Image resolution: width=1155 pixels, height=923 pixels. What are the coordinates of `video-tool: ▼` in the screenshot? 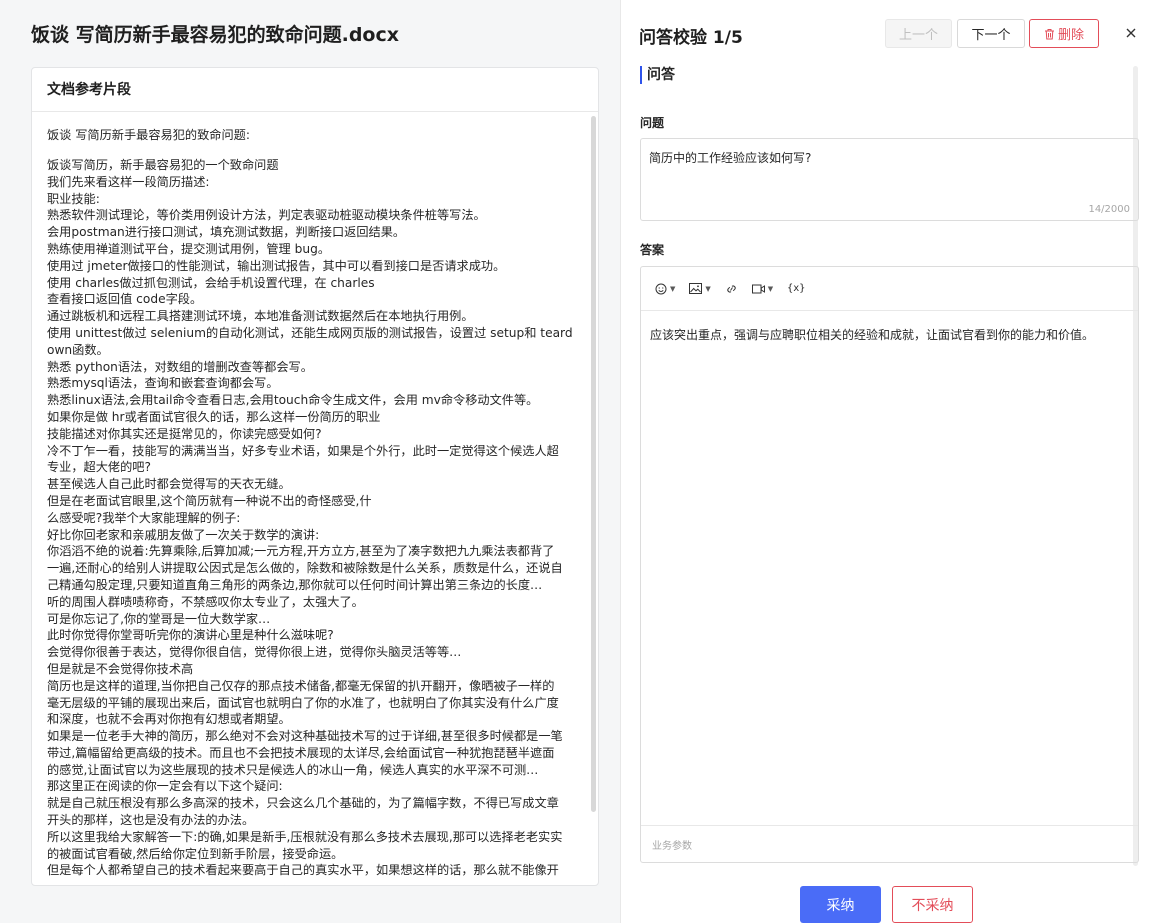 It's located at (762, 289).